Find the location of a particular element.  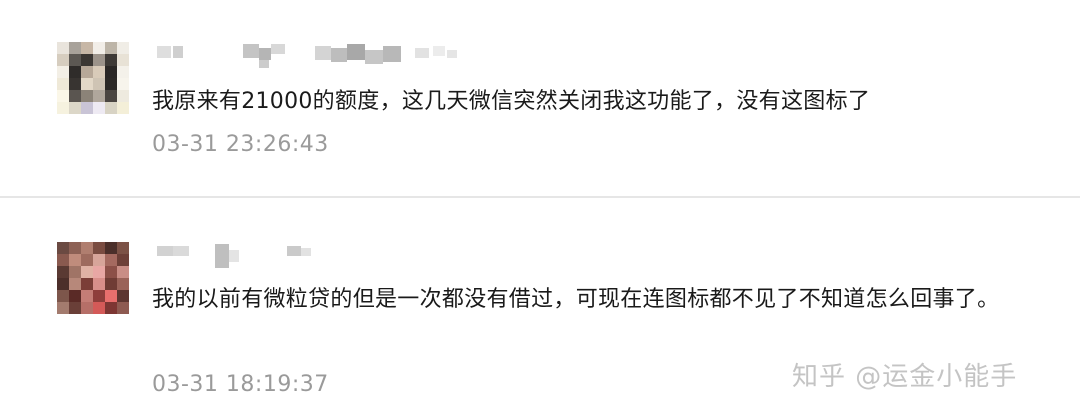

comment-text: 我的以前有微粒贷的但是一次都没有借过，可现在连图标都不见了不知道怎么回事了。 is located at coordinates (576, 299).